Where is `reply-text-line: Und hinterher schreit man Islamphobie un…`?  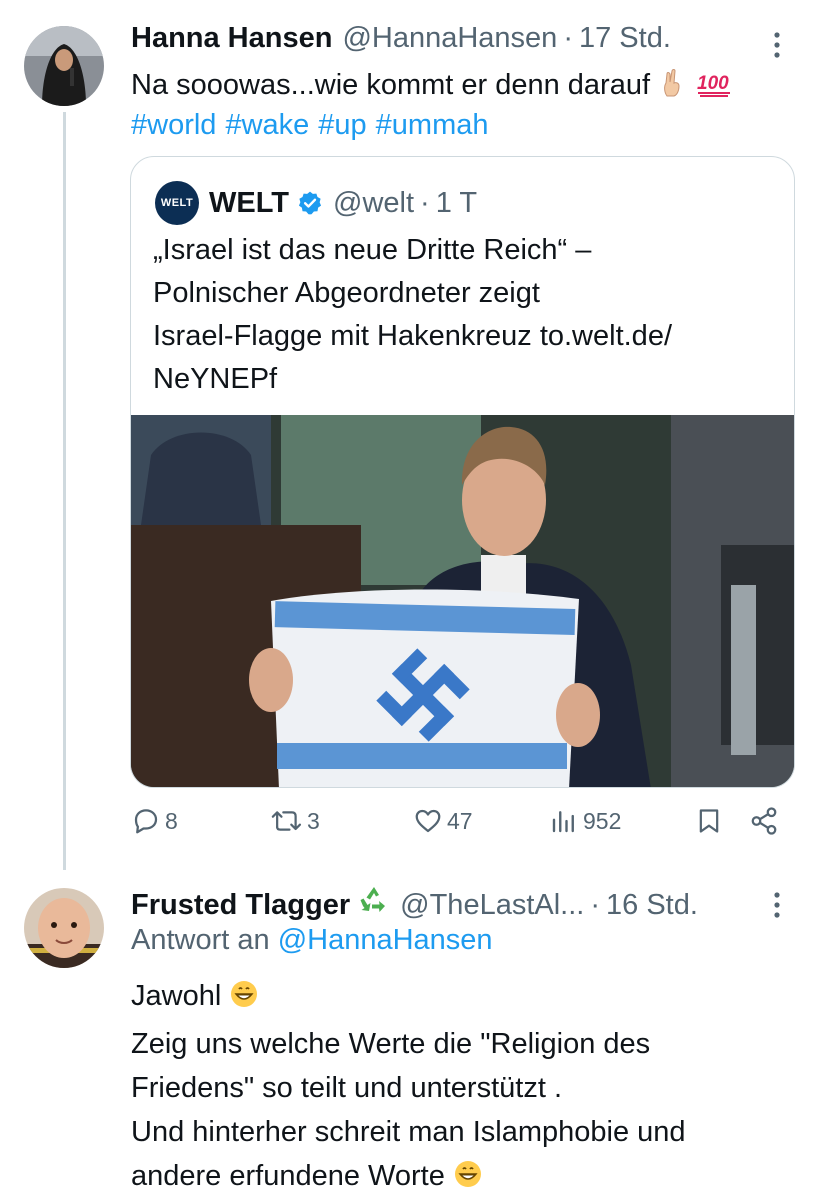 reply-text-line: Und hinterher schreit man Islamphobie un… is located at coordinates (408, 1132).